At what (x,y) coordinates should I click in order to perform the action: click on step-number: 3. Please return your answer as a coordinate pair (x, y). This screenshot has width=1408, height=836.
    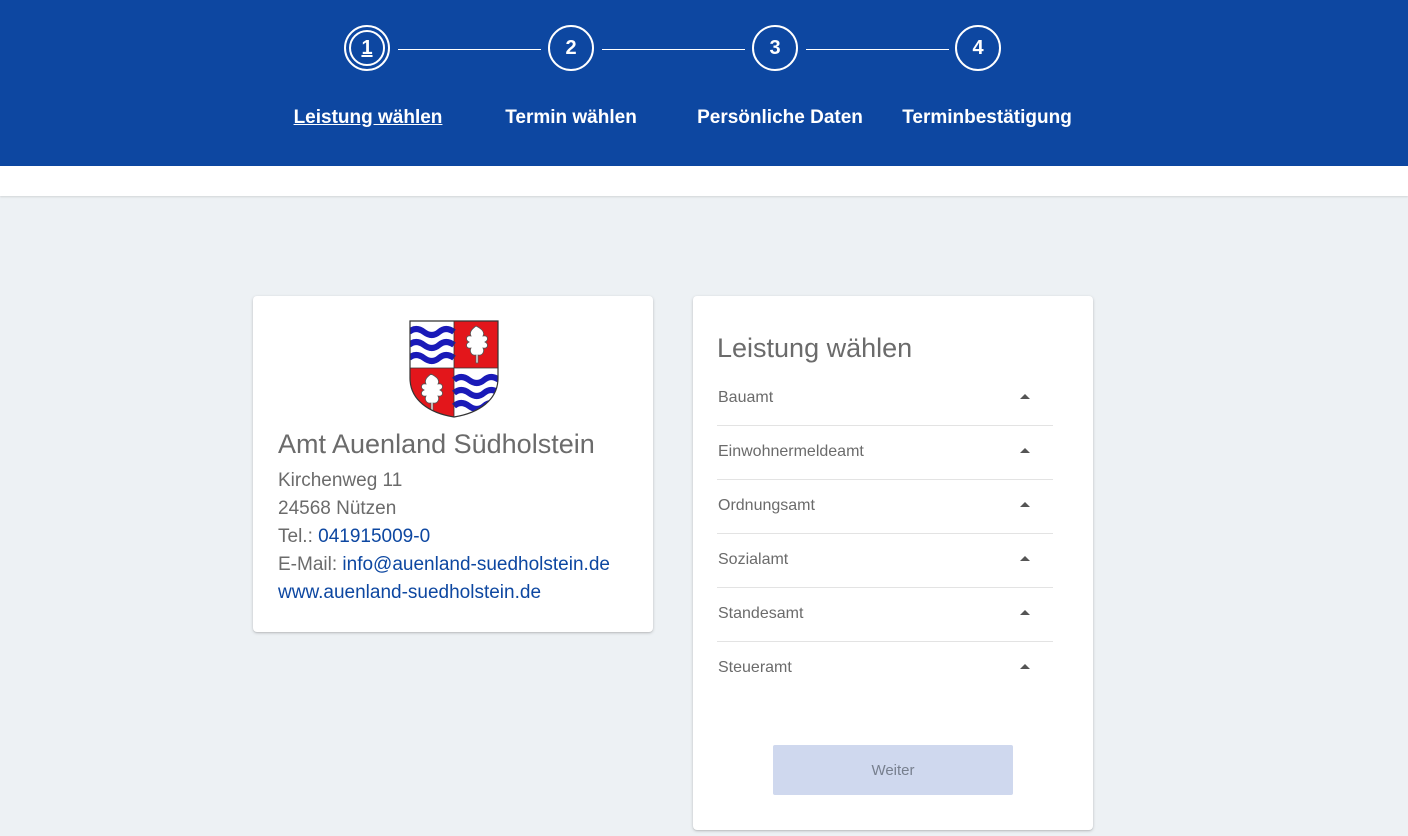
    Looking at the image, I should click on (775, 47).